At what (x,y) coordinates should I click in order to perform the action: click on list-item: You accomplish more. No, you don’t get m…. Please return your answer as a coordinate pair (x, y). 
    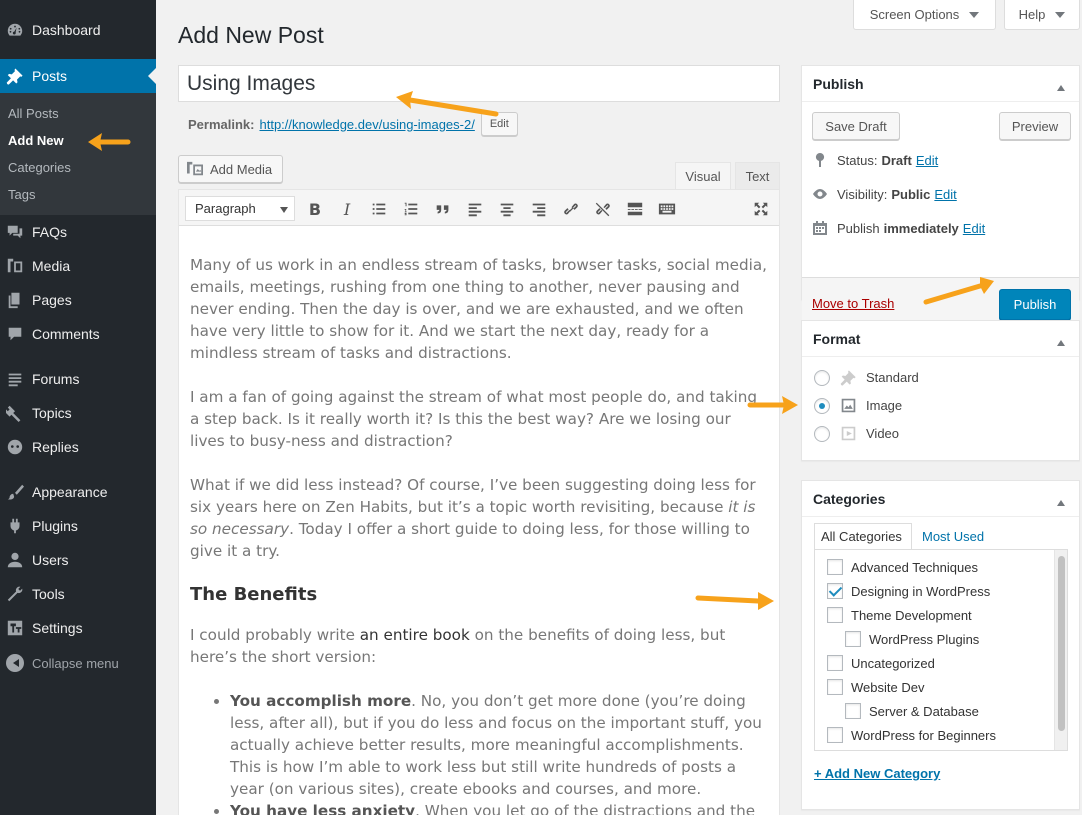
    Looking at the image, I should click on (500, 745).